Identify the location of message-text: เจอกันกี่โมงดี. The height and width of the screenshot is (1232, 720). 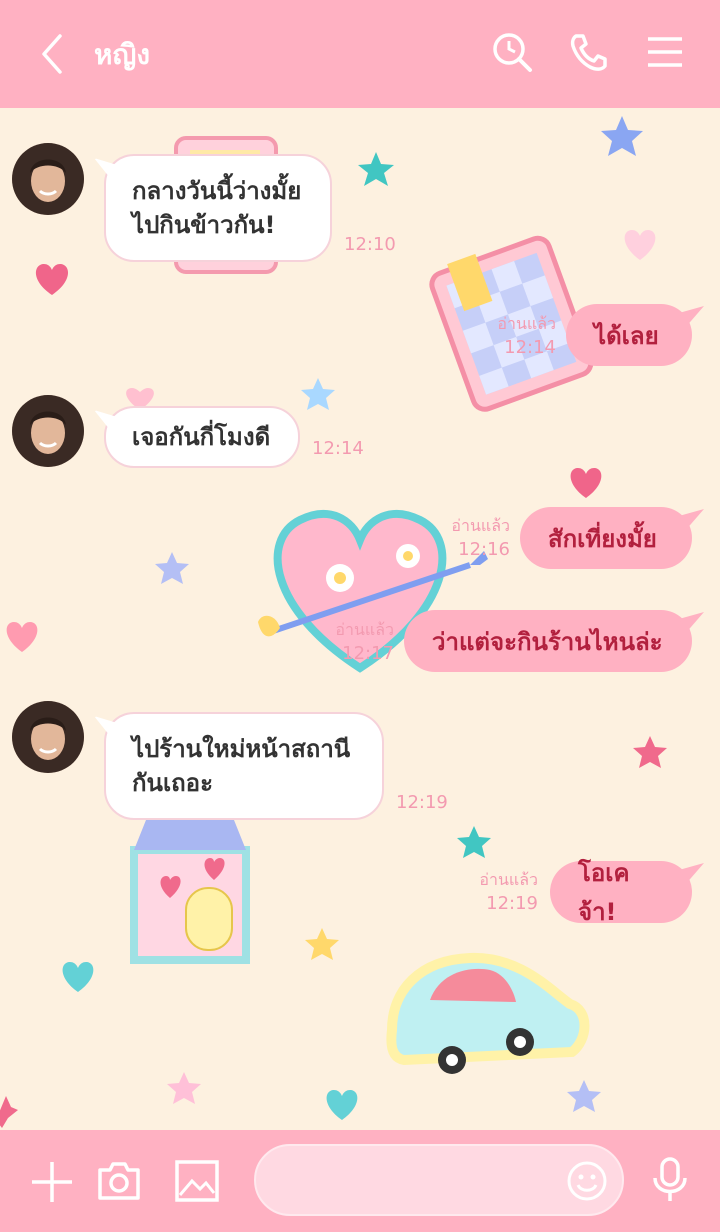
(201, 437).